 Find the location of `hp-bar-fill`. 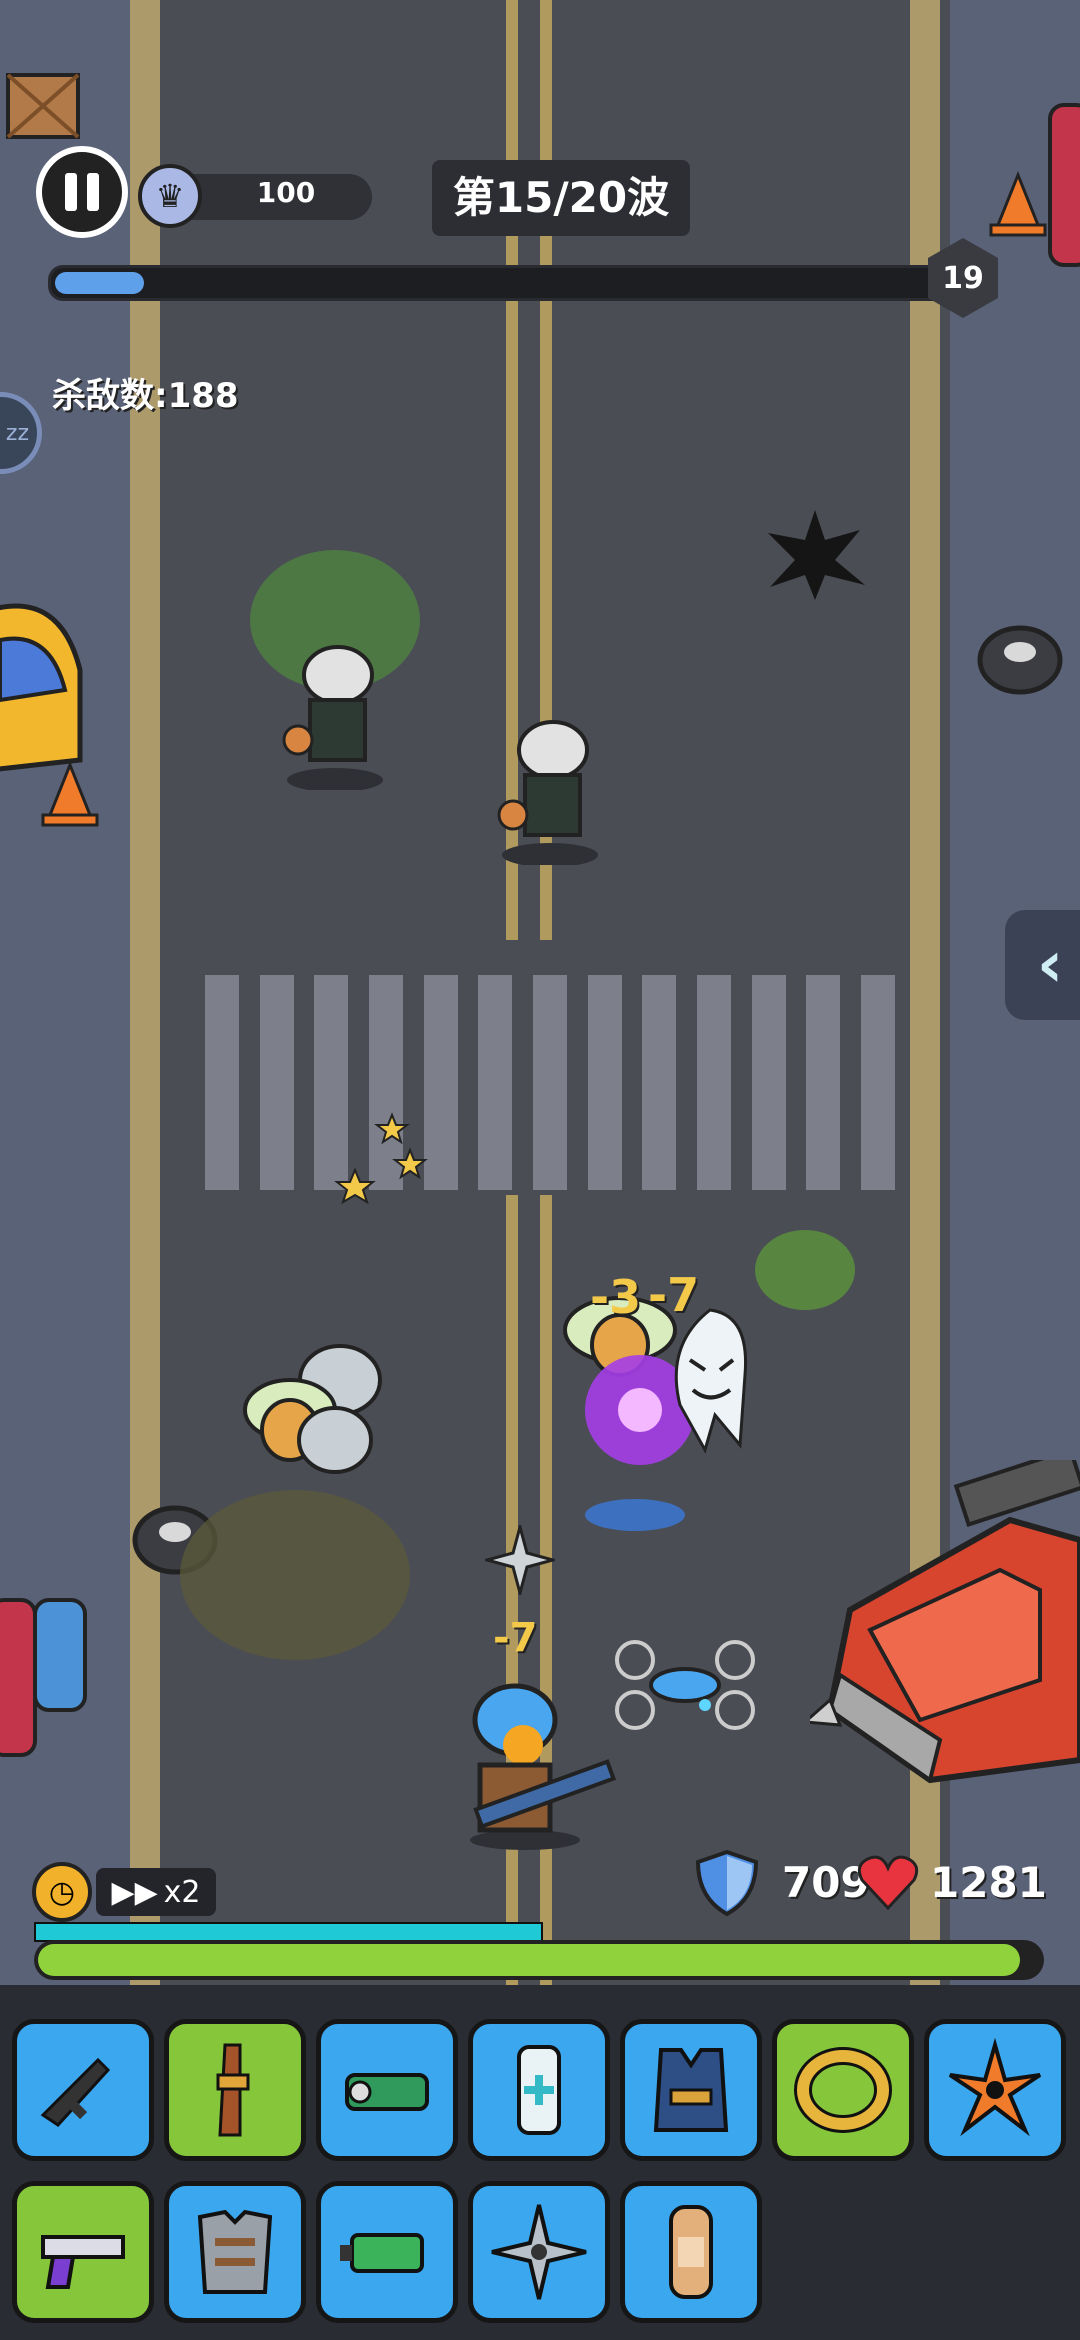

hp-bar-fill is located at coordinates (529, 1960).